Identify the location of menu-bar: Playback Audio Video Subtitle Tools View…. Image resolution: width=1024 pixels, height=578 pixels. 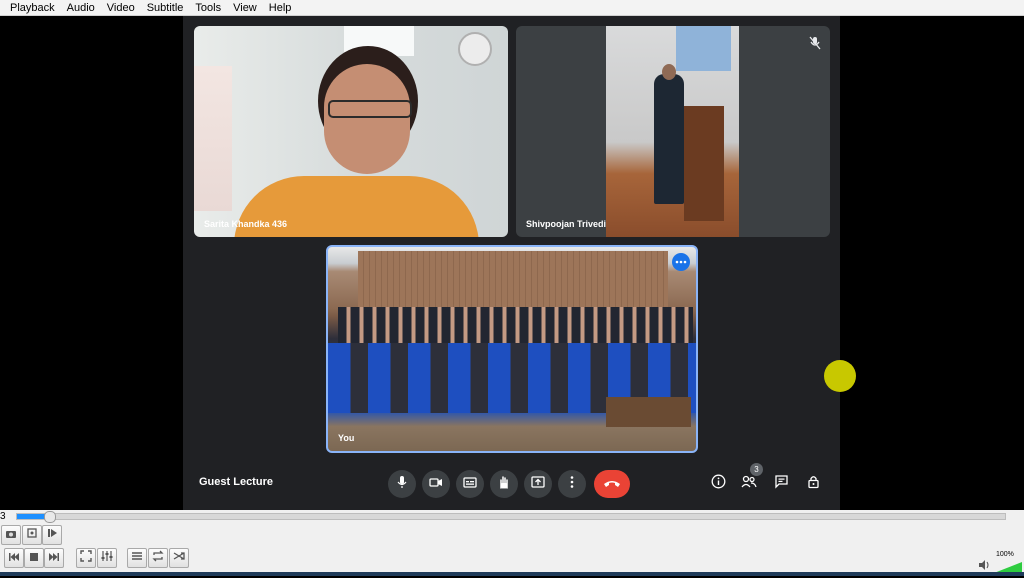
(512, 8).